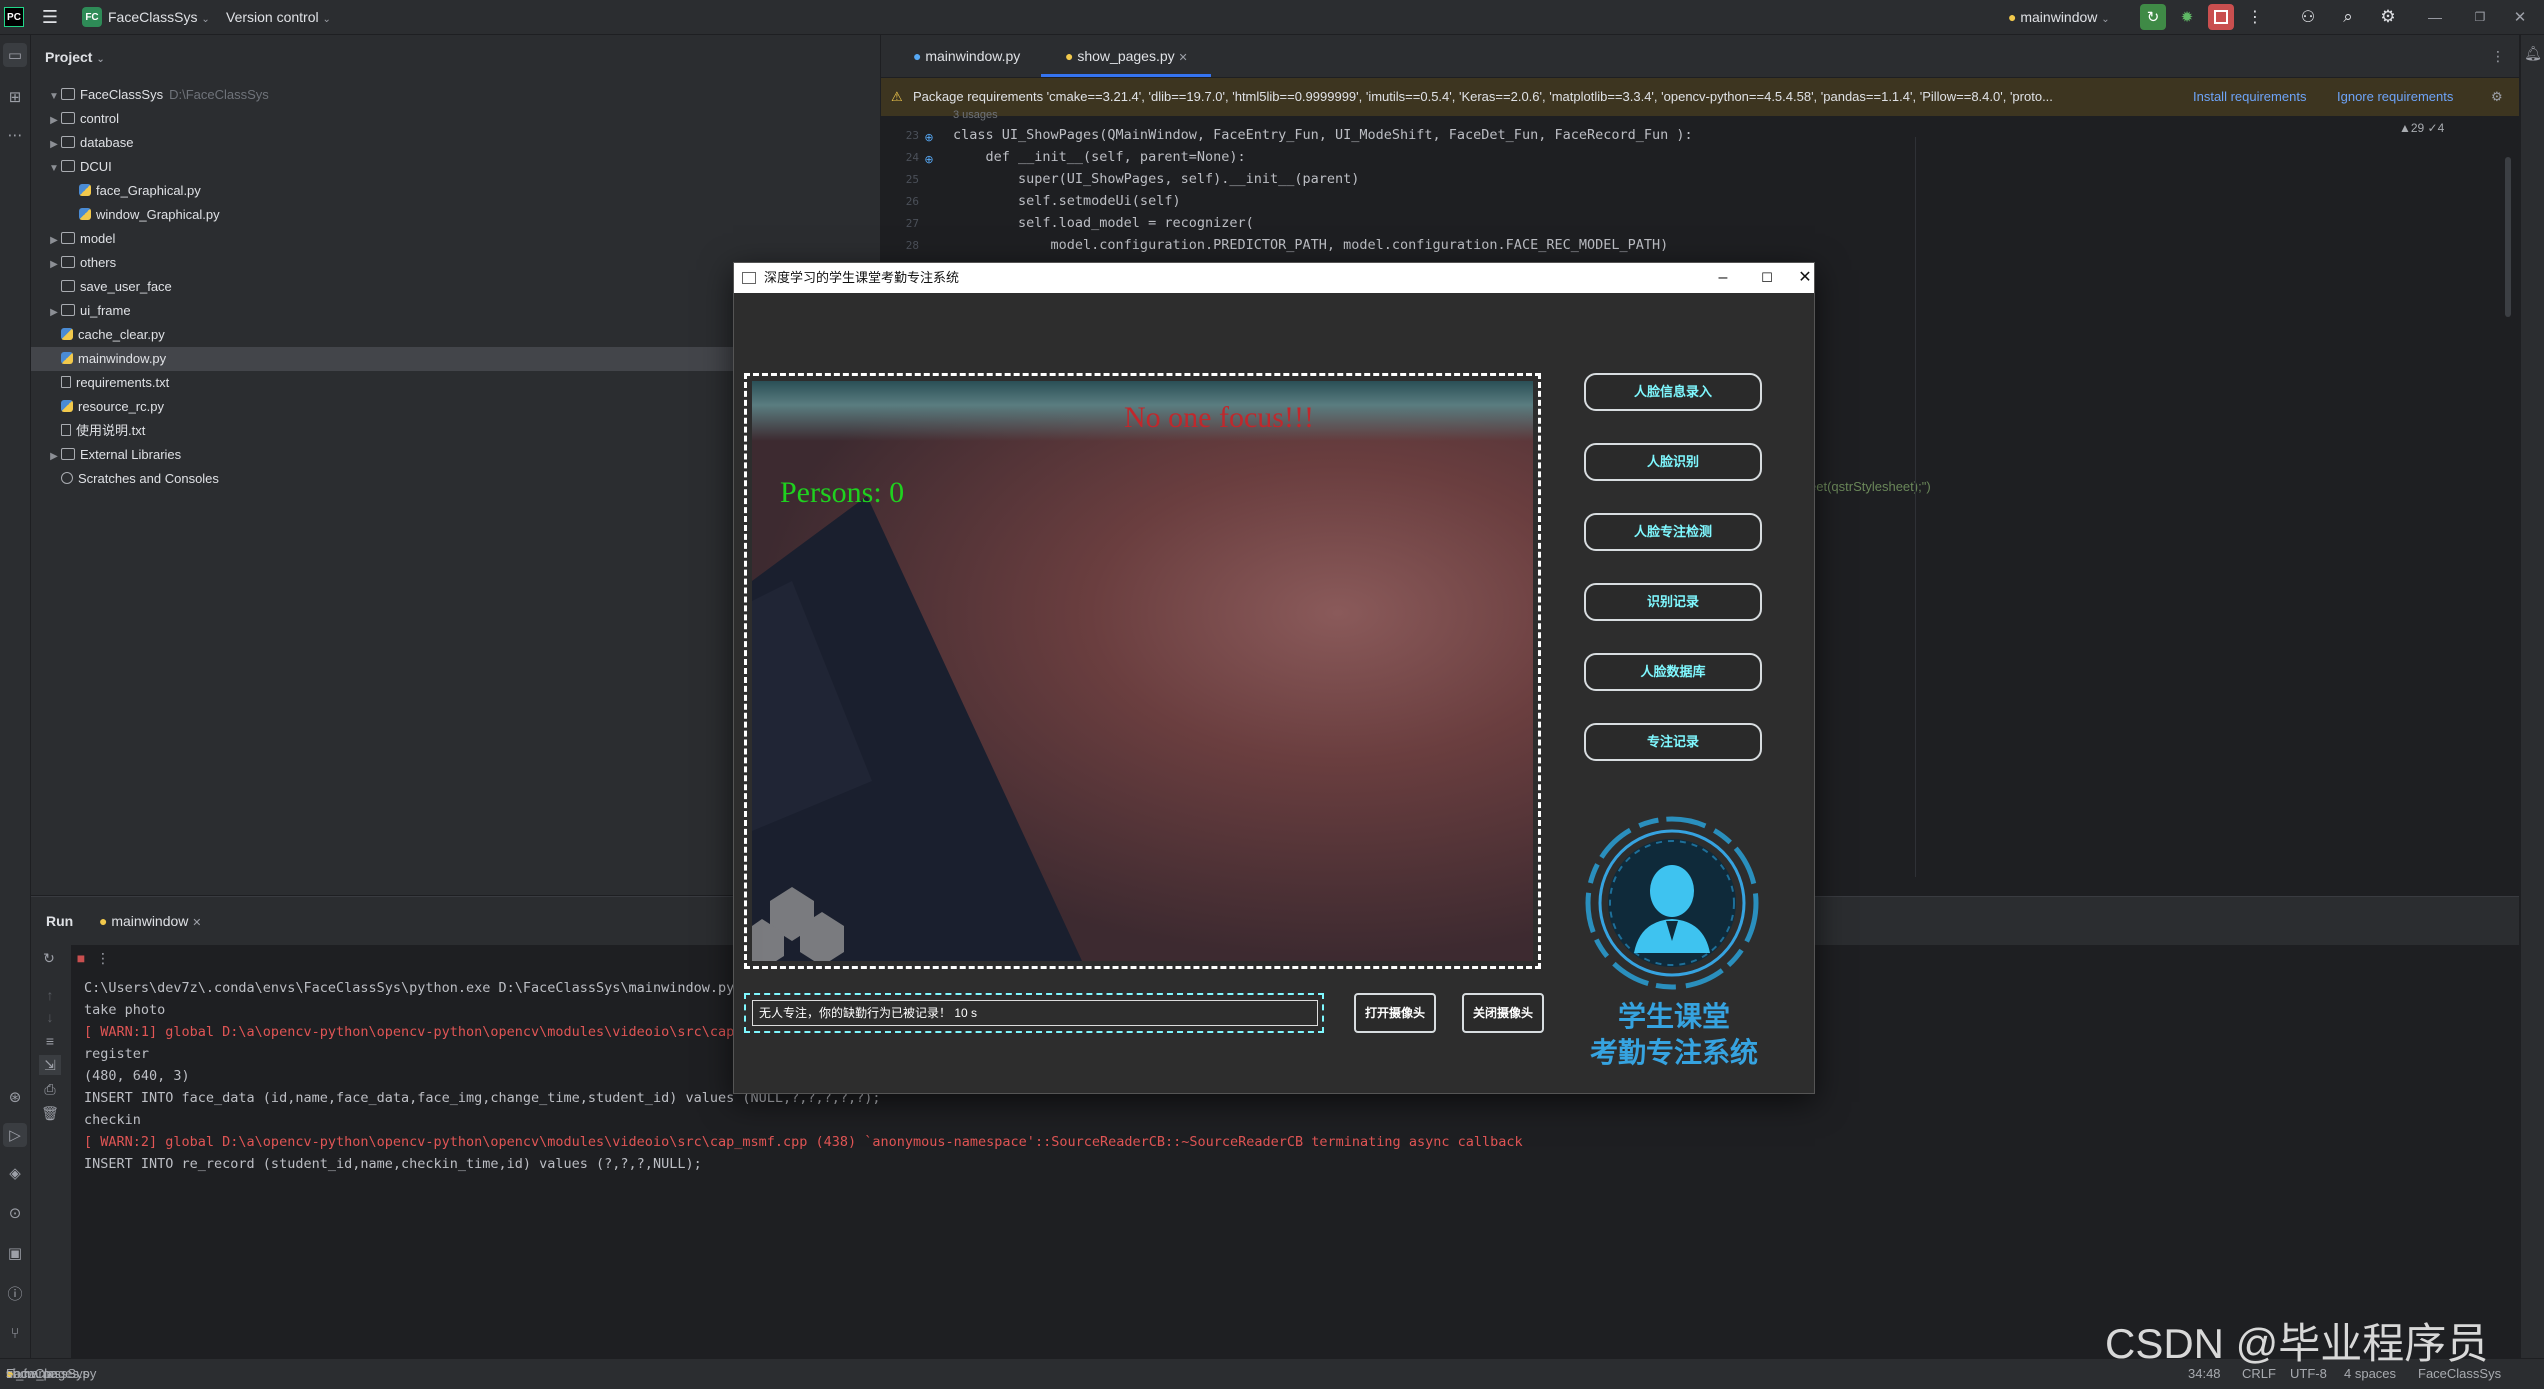 The height and width of the screenshot is (1389, 2544). Describe the element at coordinates (150, 922) in the screenshot. I see `run-tab: ● mainwindow ✕` at that location.